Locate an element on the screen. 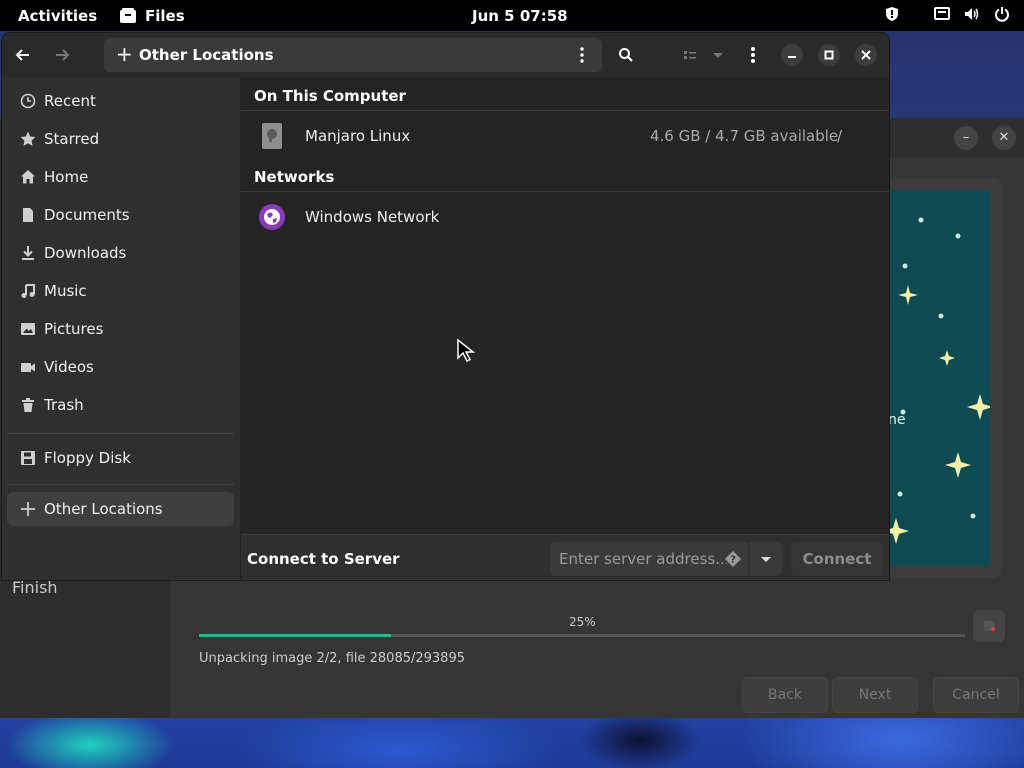 Image resolution: width=1024 pixels, height=768 pixels. sidebar-item-starred: Starred is located at coordinates (120, 139).